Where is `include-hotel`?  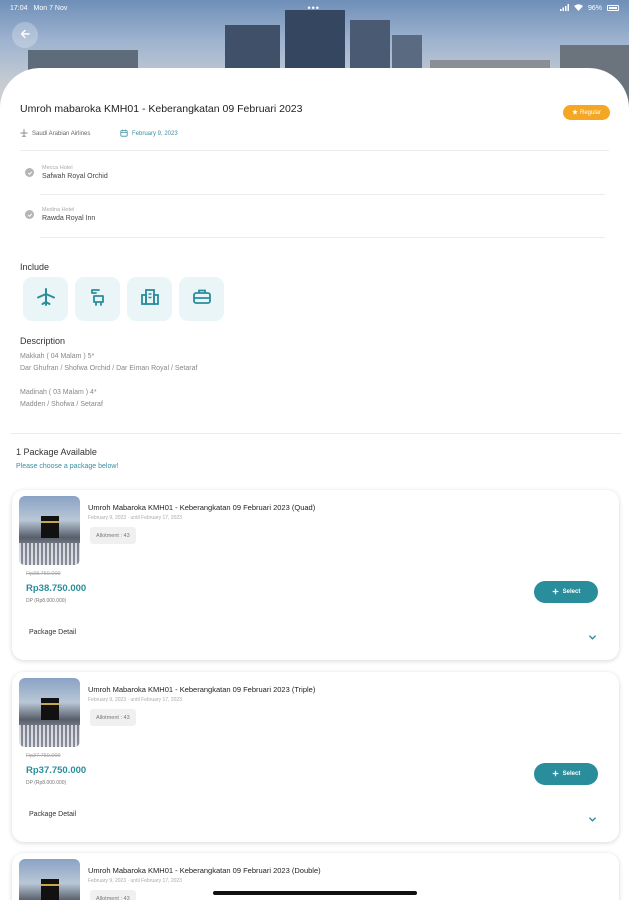
include-hotel is located at coordinates (149, 299).